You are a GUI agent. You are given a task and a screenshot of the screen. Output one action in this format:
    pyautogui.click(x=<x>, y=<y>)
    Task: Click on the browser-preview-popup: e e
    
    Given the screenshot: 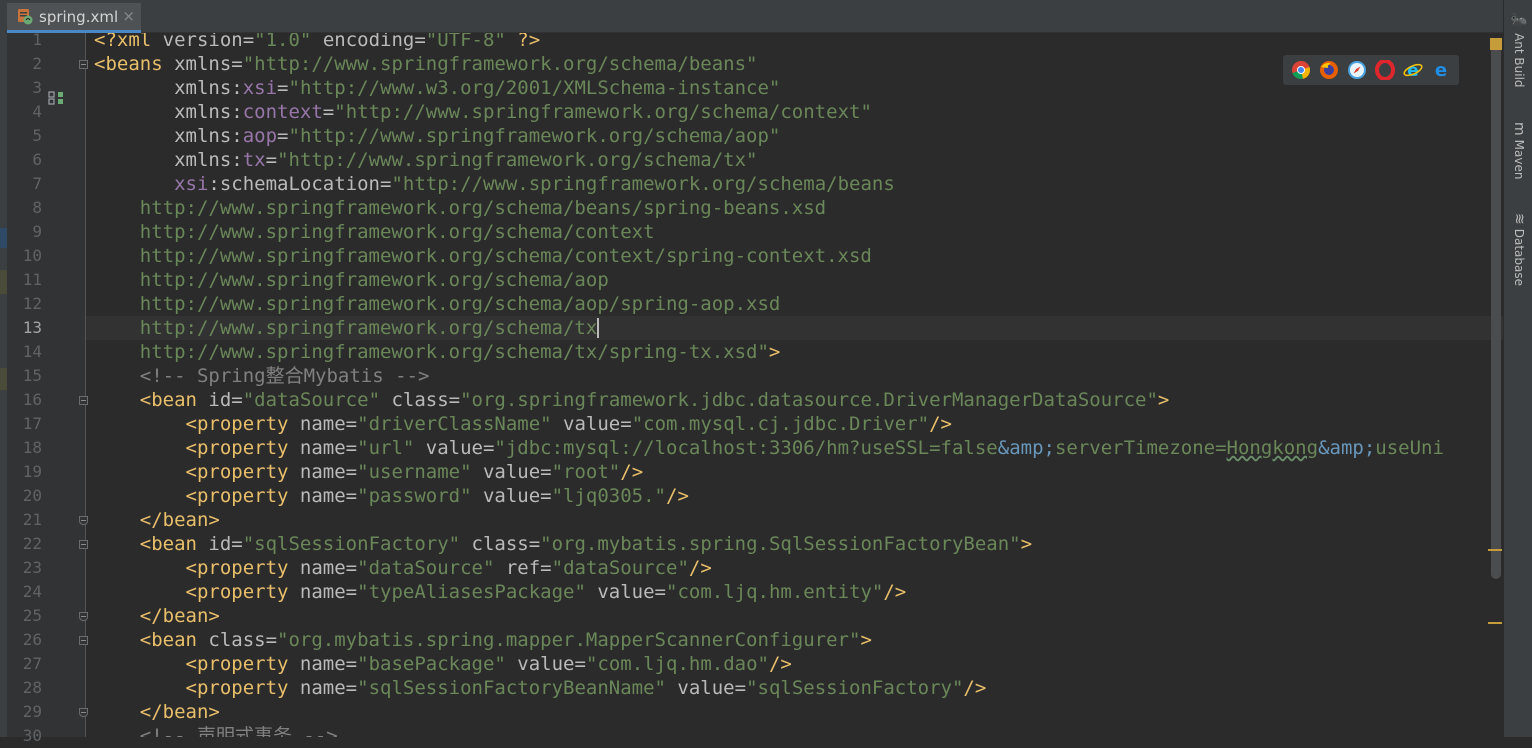 What is the action you would take?
    pyautogui.click(x=1371, y=70)
    